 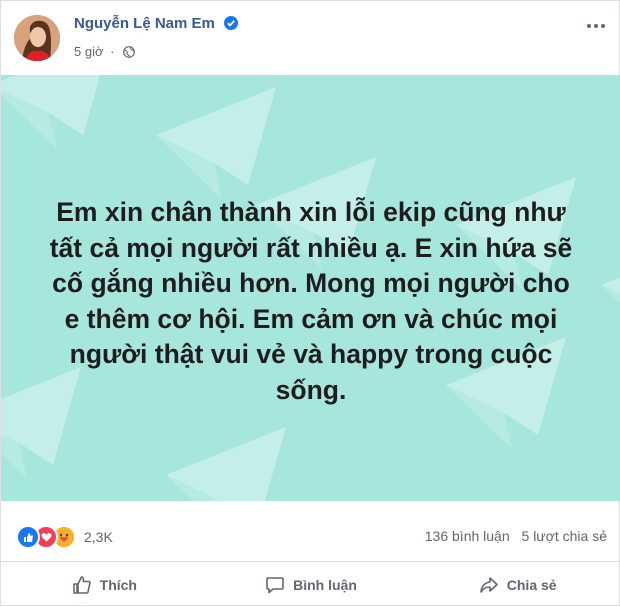 What do you see at coordinates (118, 585) in the screenshot?
I see `like-label: Thích` at bounding box center [118, 585].